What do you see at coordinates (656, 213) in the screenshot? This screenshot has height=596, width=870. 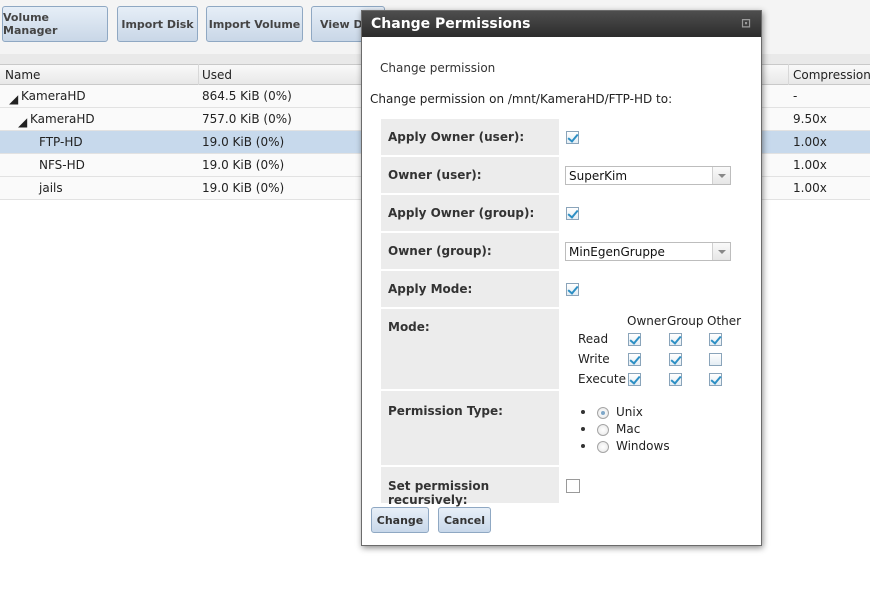 I see `apply-owner-group-cell` at bounding box center [656, 213].